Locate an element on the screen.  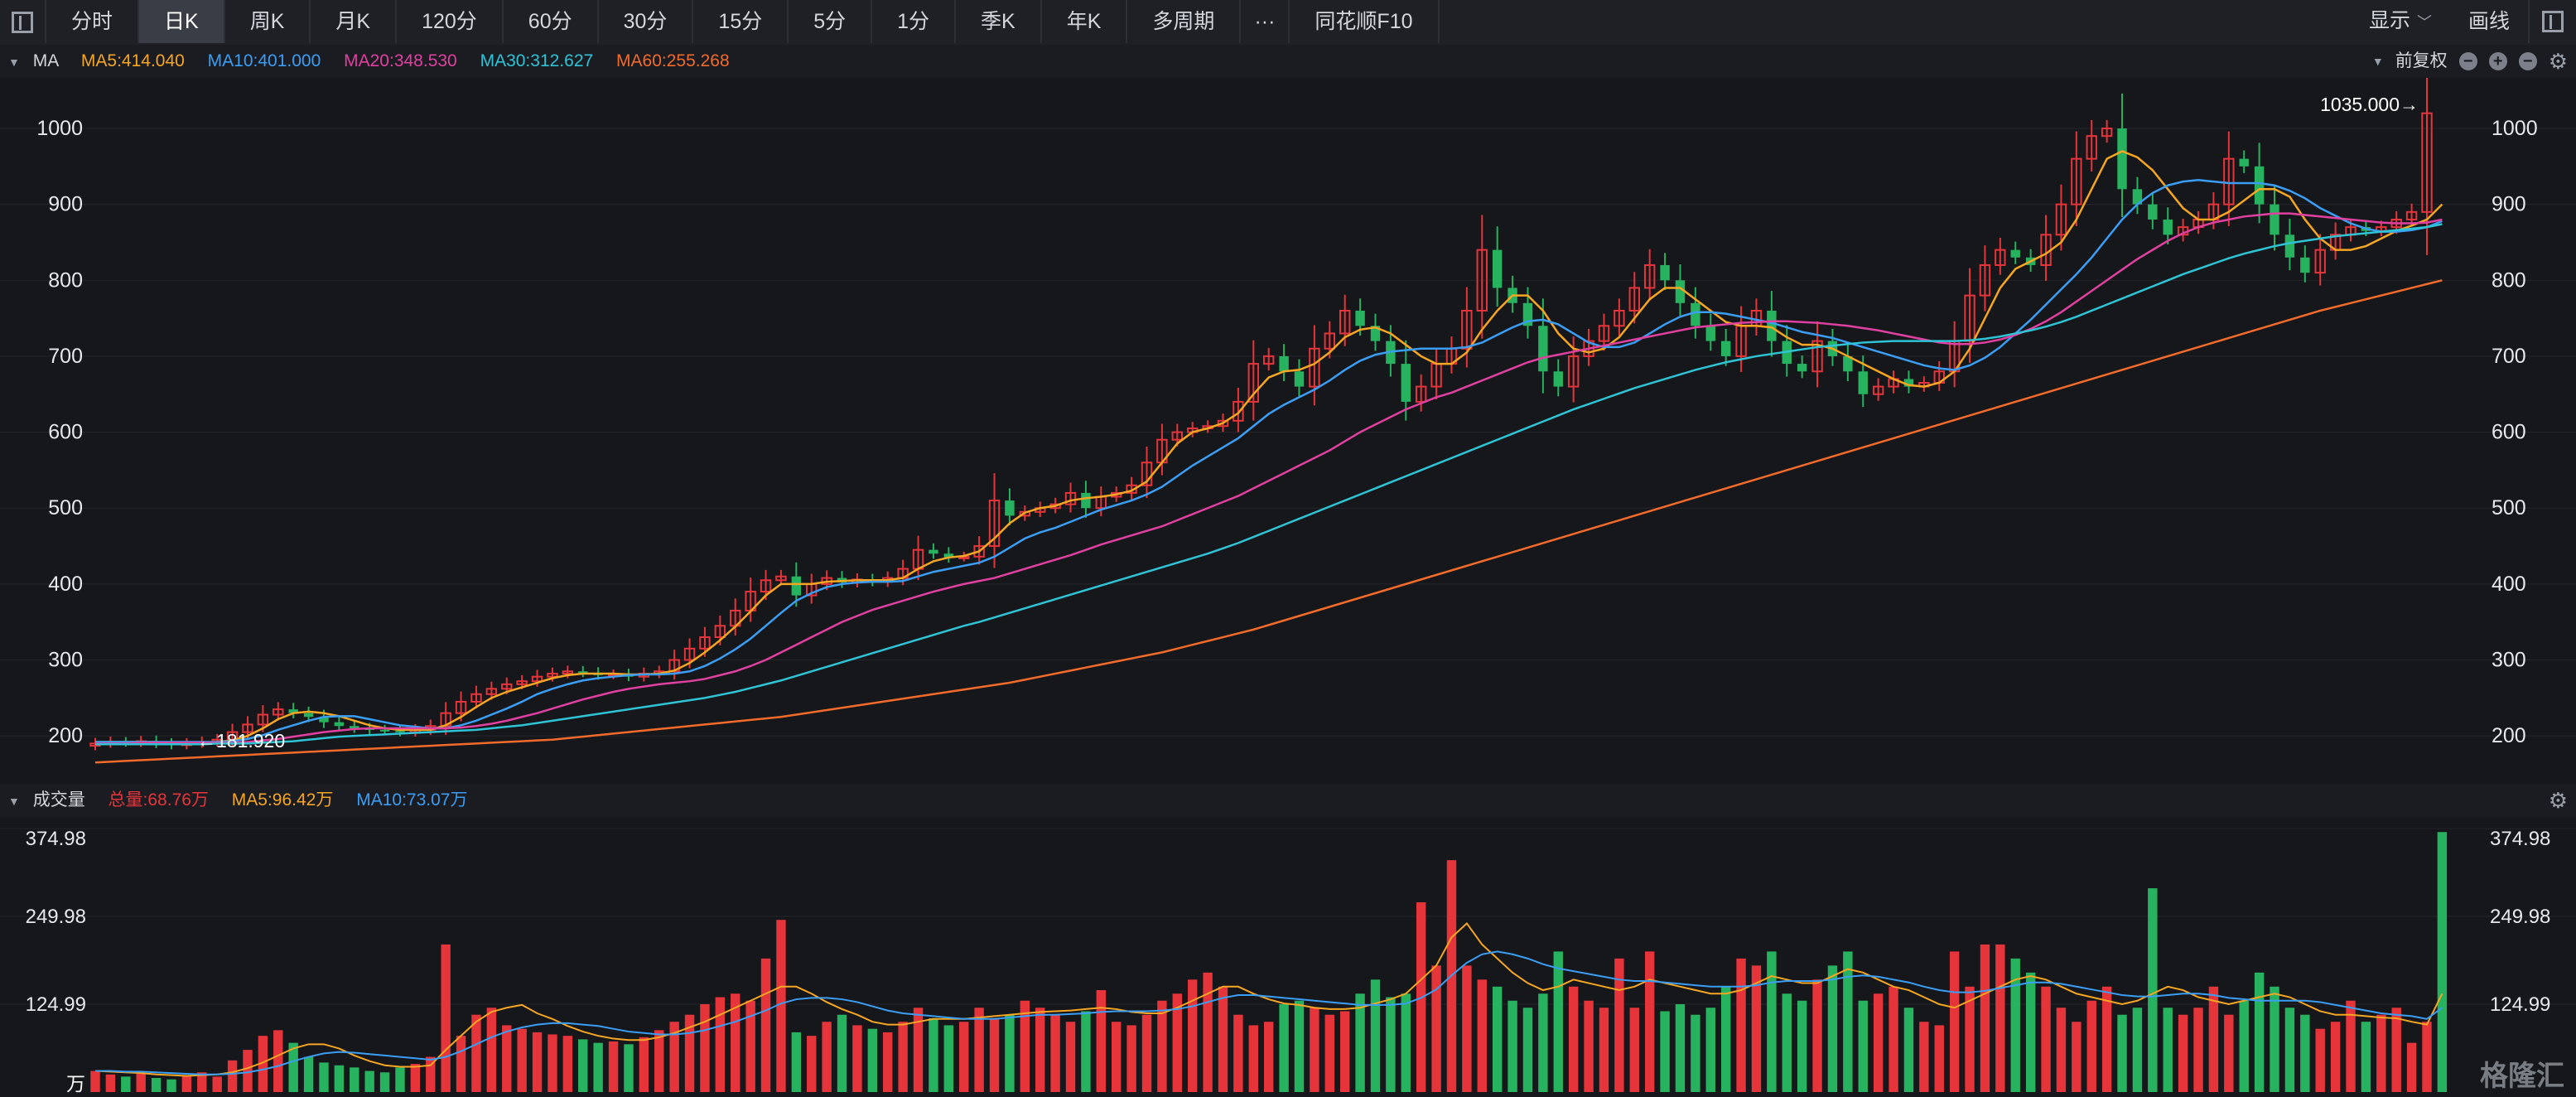
tab-1min: 1分 is located at coordinates (914, 22).